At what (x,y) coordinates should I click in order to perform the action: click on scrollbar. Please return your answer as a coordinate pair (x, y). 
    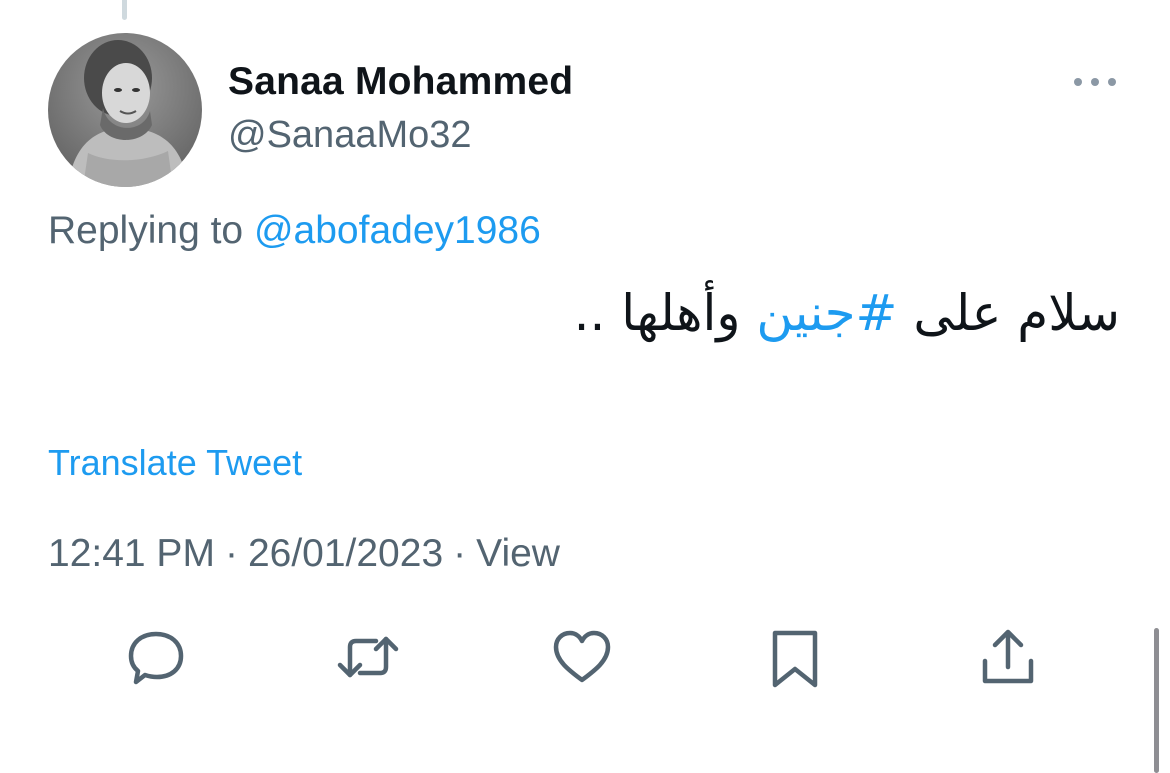
    Looking at the image, I should click on (1156, 700).